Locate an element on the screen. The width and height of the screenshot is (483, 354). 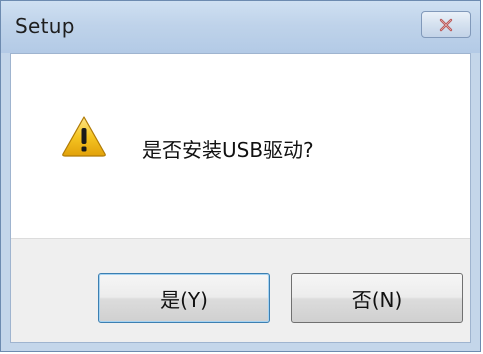
message-text: 是否安装USB驱动? is located at coordinates (228, 150).